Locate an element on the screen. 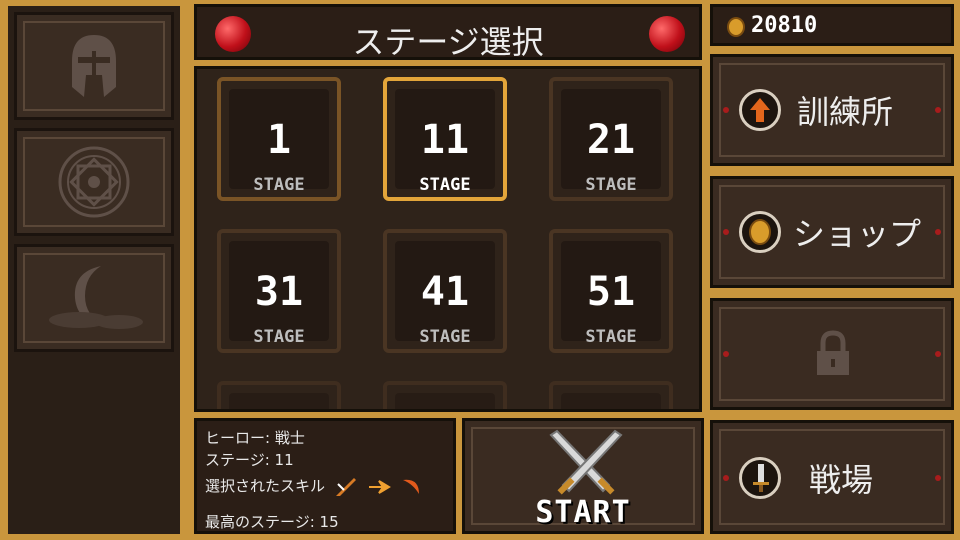  title-bar: ステージ選択 is located at coordinates (448, 32).